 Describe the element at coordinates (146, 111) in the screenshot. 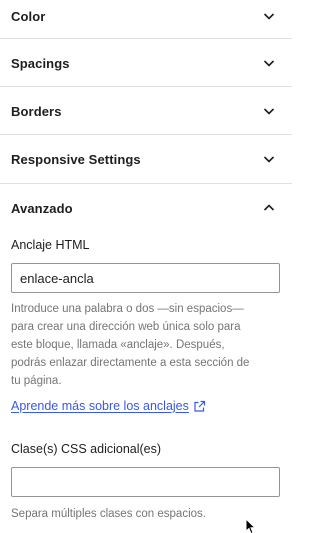

I see `section-toggle-borders: Borders` at that location.